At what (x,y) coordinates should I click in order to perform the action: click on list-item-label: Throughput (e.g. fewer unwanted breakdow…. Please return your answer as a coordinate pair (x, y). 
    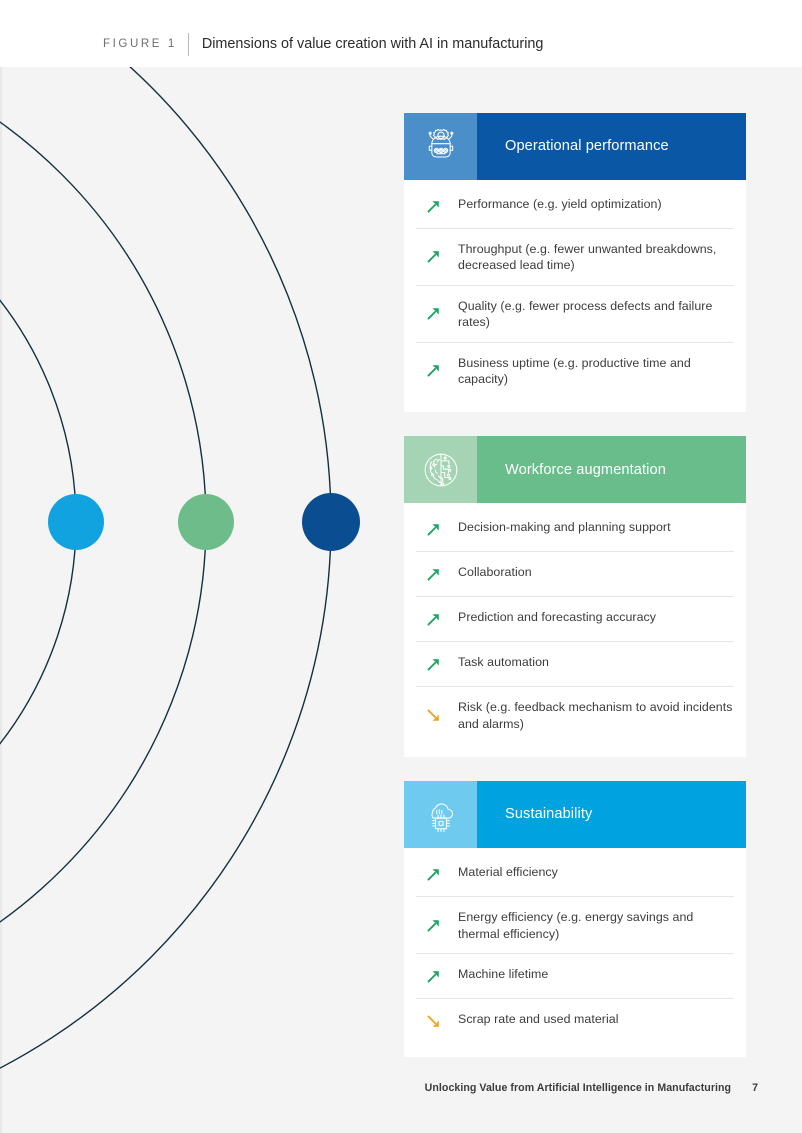
    Looking at the image, I should click on (587, 257).